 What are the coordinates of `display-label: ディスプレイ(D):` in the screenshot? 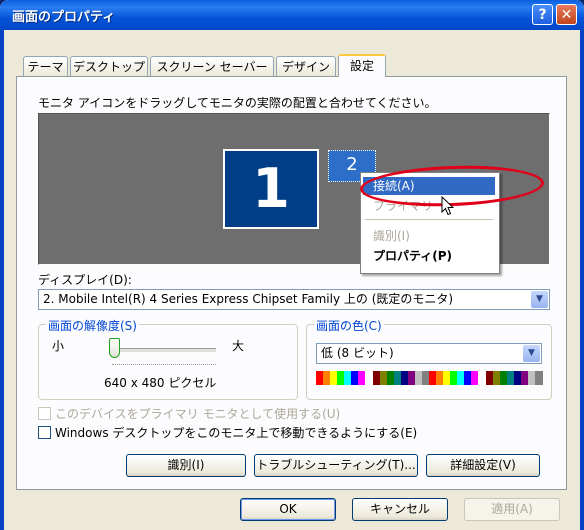 It's located at (85, 280).